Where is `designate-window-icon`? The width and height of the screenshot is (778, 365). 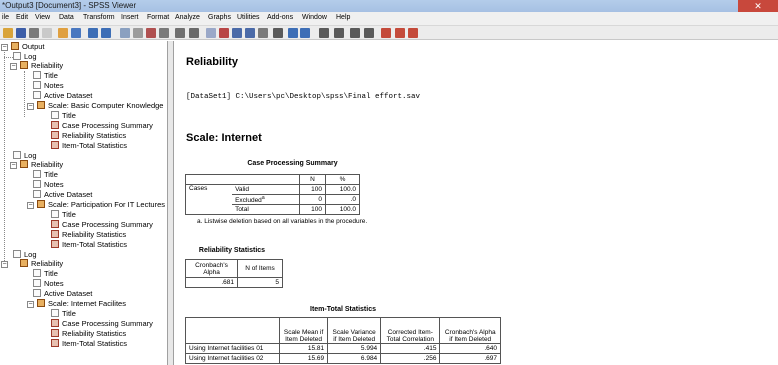
designate-window-icon is located at coordinates (180, 33).